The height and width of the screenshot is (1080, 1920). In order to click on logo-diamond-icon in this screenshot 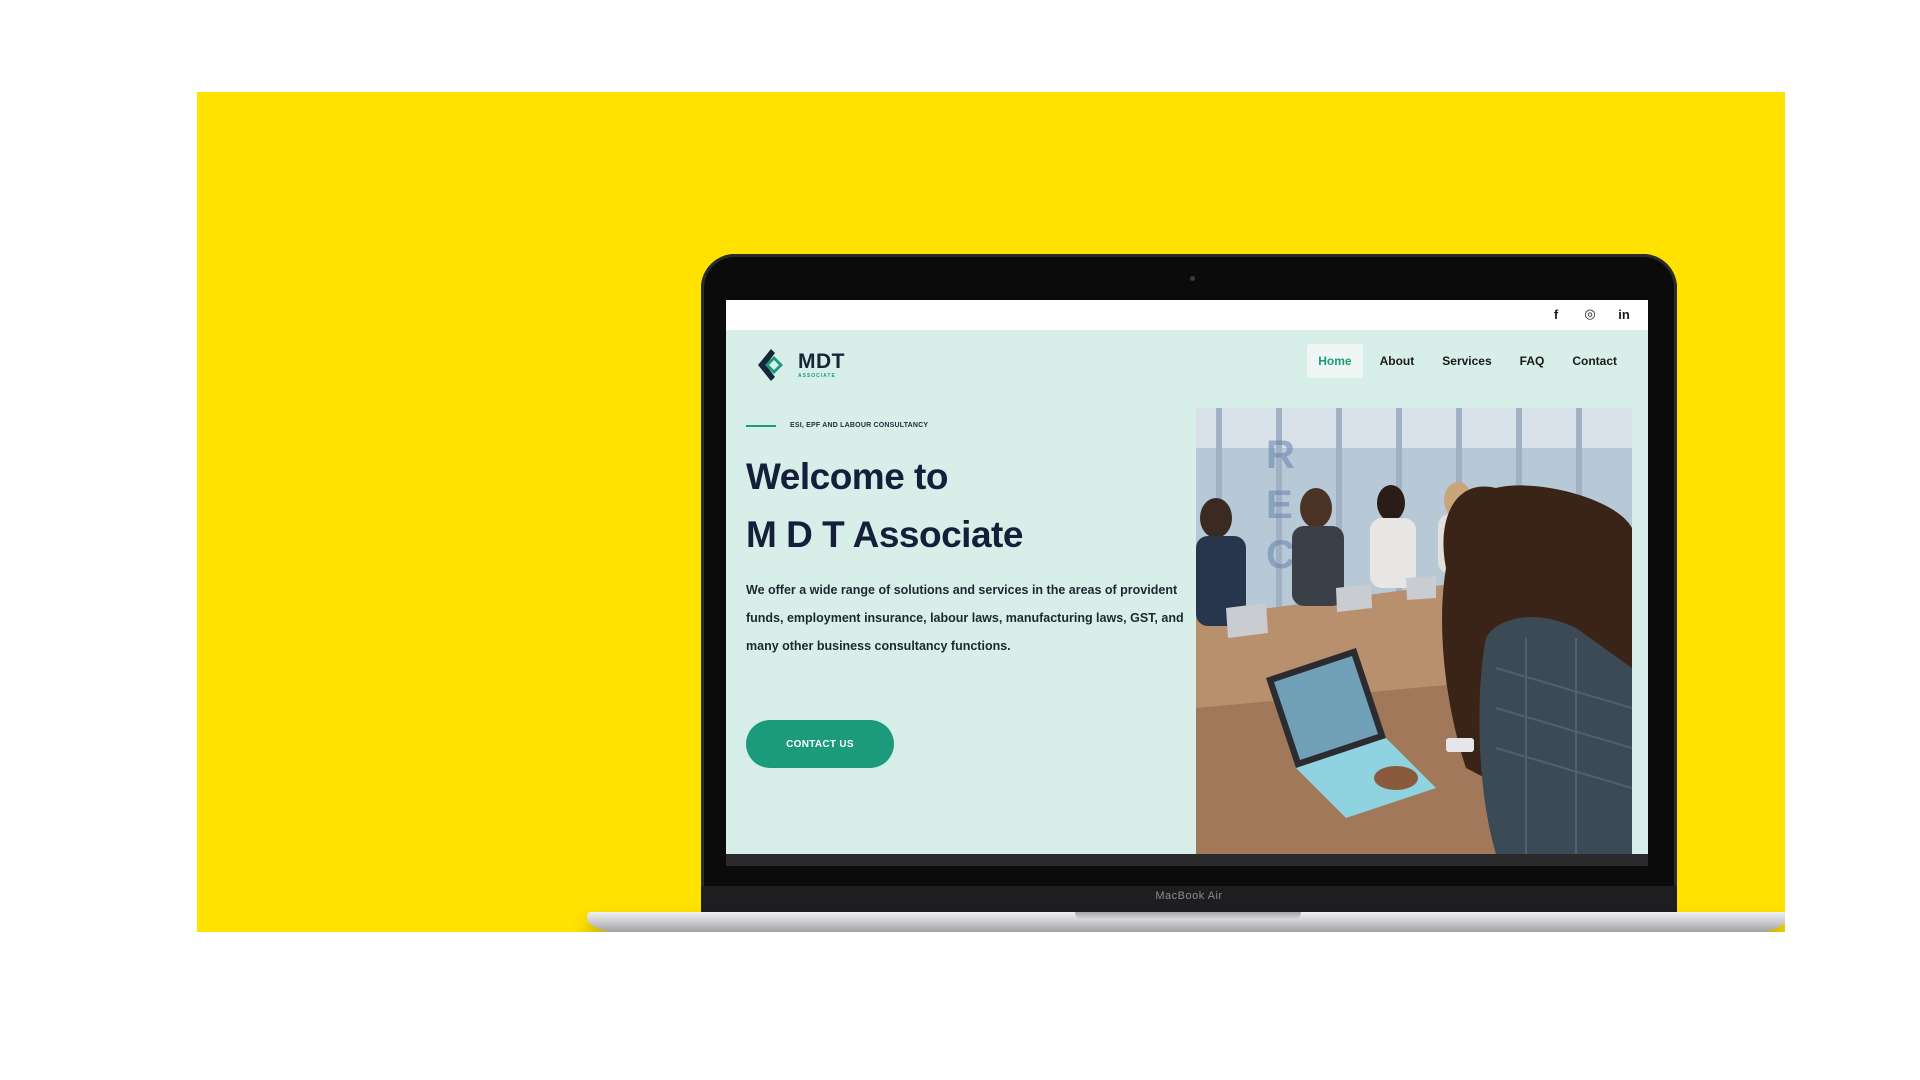, I will do `click(771, 365)`.